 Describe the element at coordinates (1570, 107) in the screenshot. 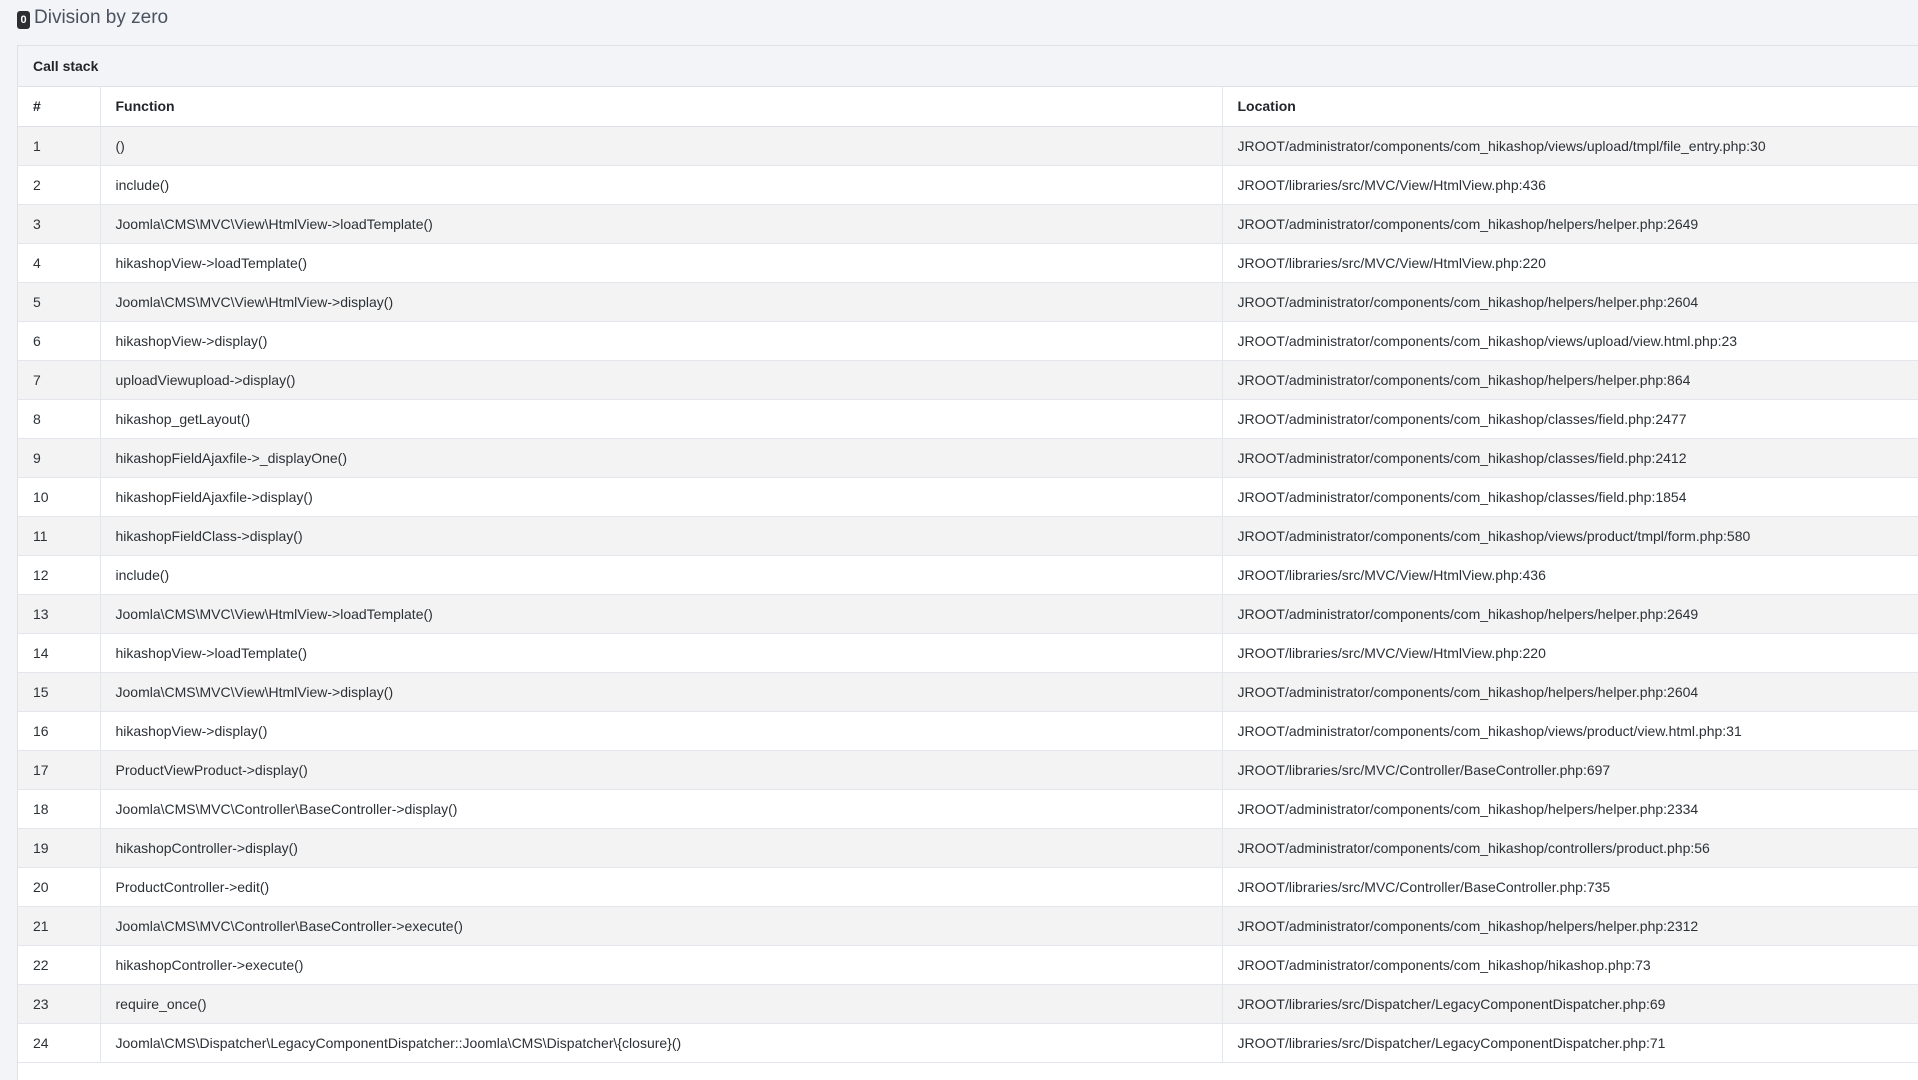

I see `column-header-location: Location` at that location.